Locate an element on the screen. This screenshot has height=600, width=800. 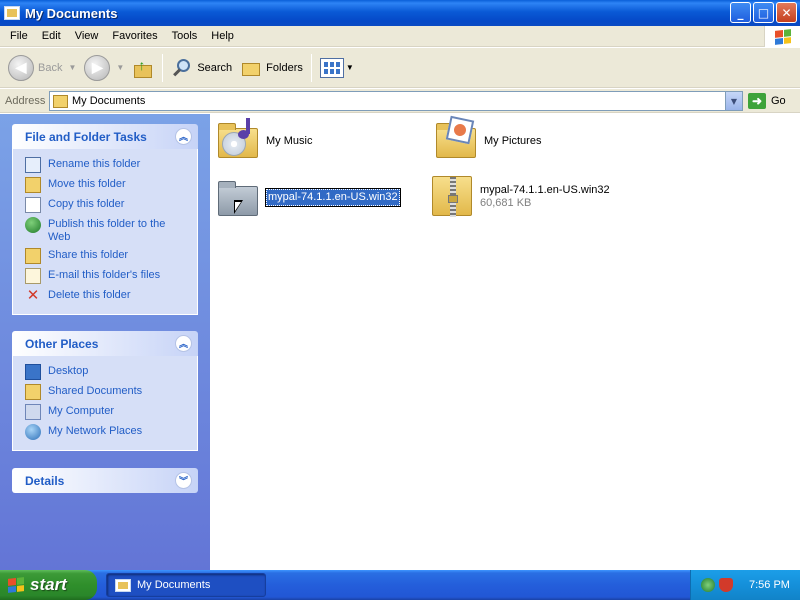
file-name: mypal-74.1.1.en-US.win32 is located at coordinates (545, 190).